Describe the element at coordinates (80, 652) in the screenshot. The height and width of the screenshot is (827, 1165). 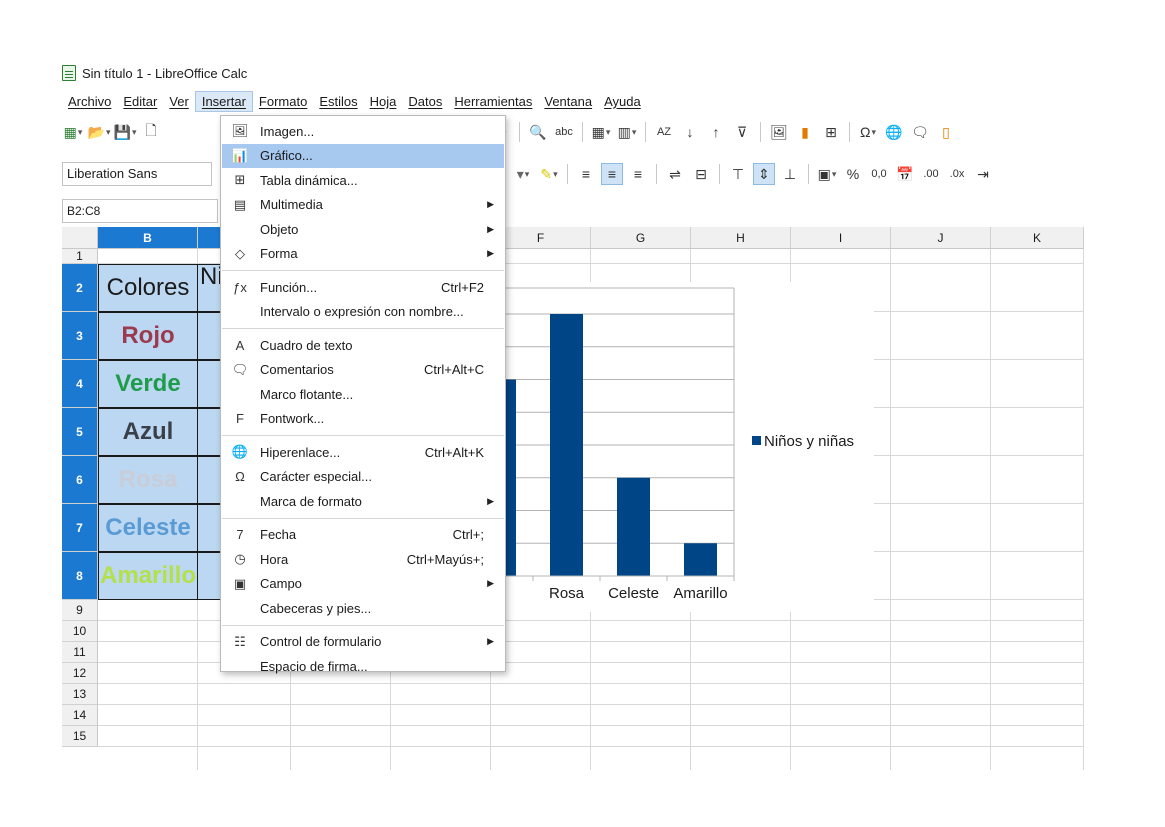
I see `row-header-11: 11` at that location.